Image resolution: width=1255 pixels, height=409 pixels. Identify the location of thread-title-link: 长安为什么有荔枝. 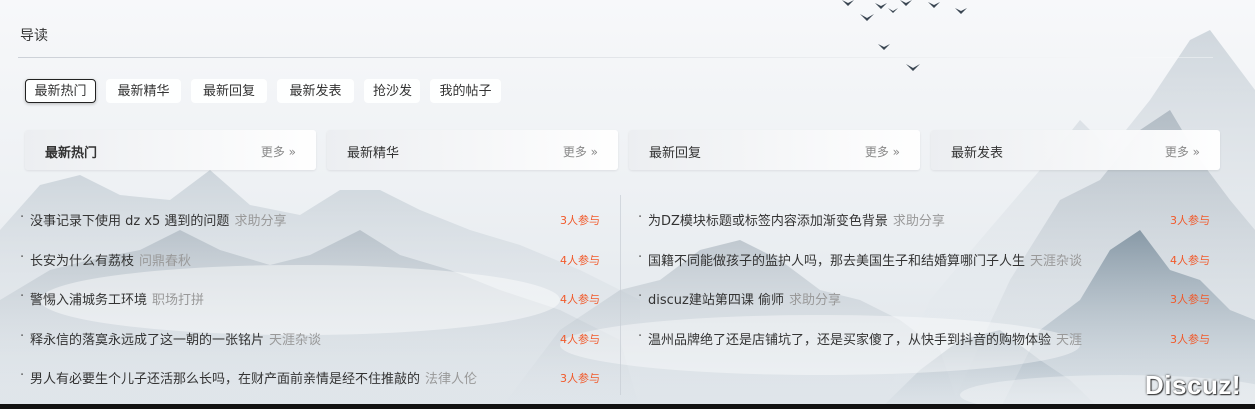
(82, 261).